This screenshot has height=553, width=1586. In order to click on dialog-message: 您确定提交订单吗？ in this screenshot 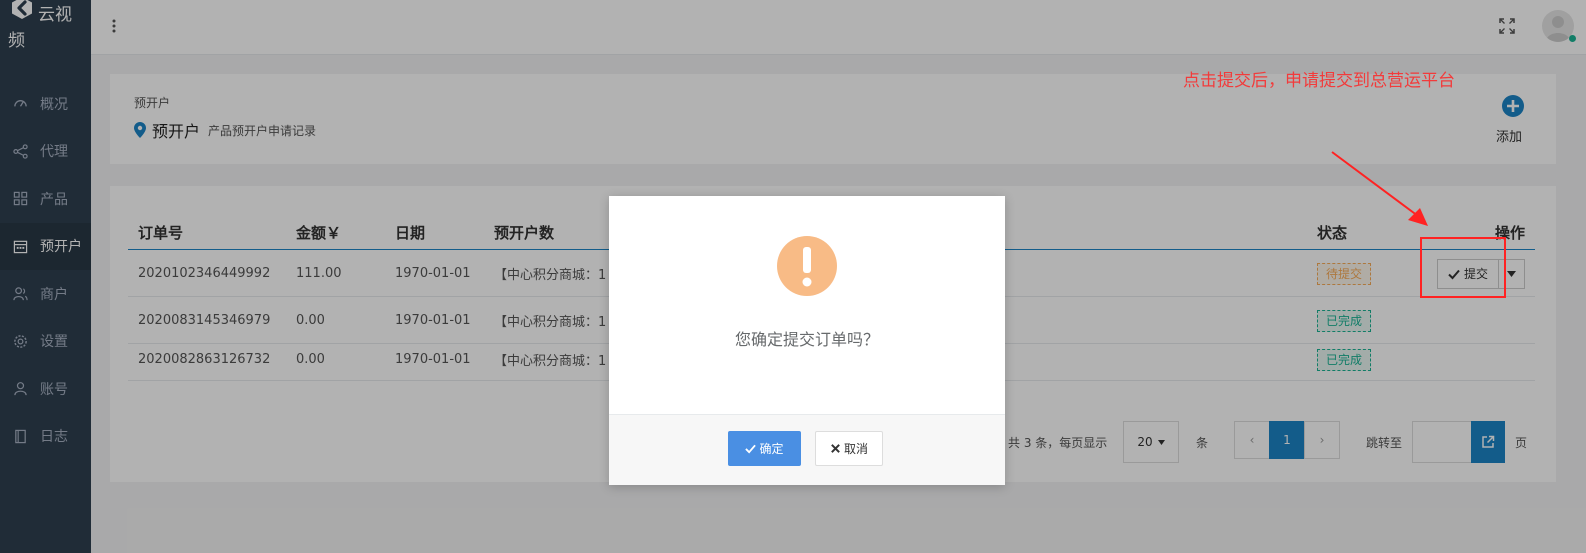, I will do `click(806, 339)`.